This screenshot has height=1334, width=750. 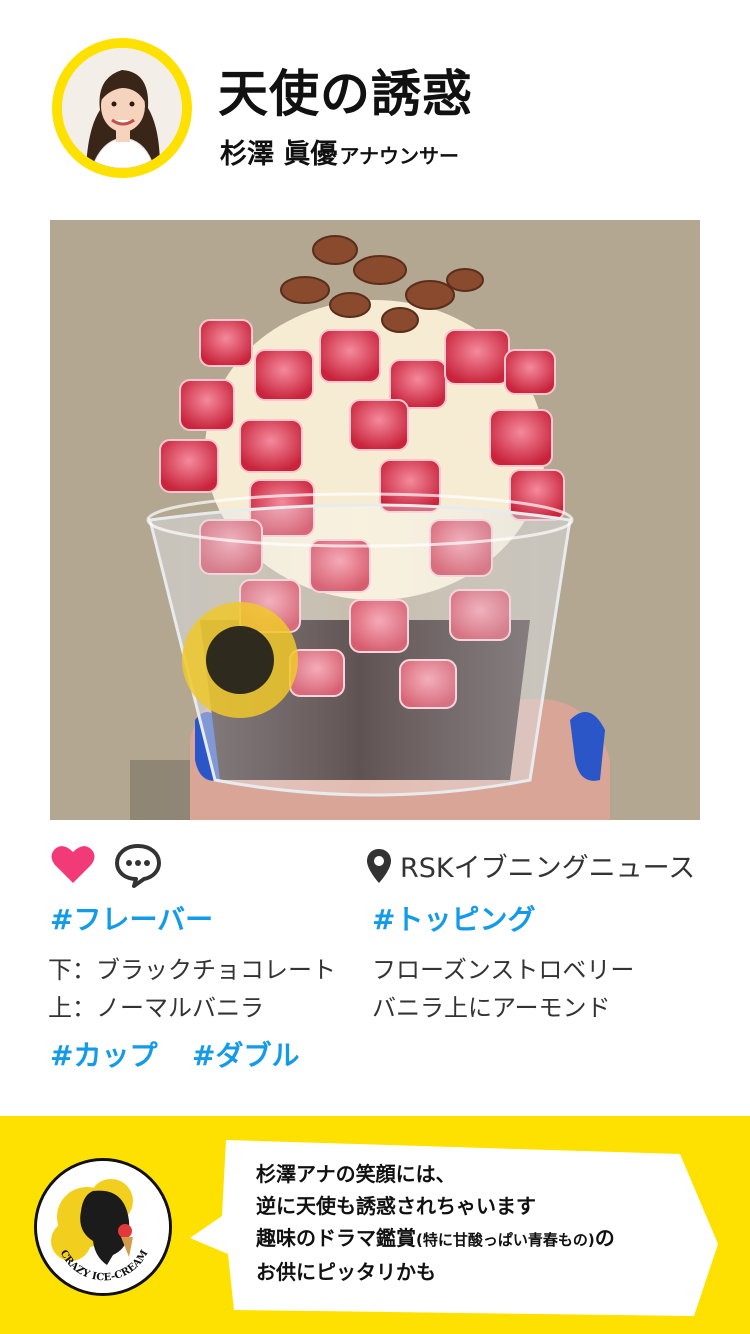 What do you see at coordinates (131, 918) in the screenshot?
I see `flavor-hashtag: #フレーバー` at bounding box center [131, 918].